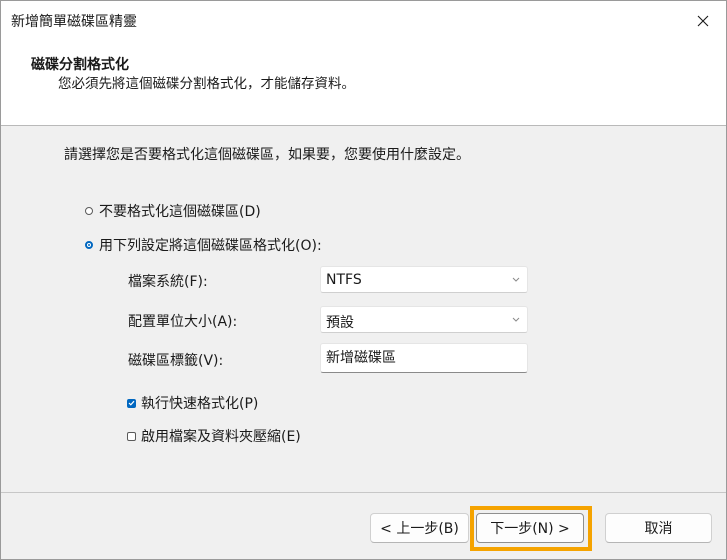 This screenshot has width=727, height=560. What do you see at coordinates (168, 282) in the screenshot?
I see `filesystem-label: 檔案系統(F):` at bounding box center [168, 282].